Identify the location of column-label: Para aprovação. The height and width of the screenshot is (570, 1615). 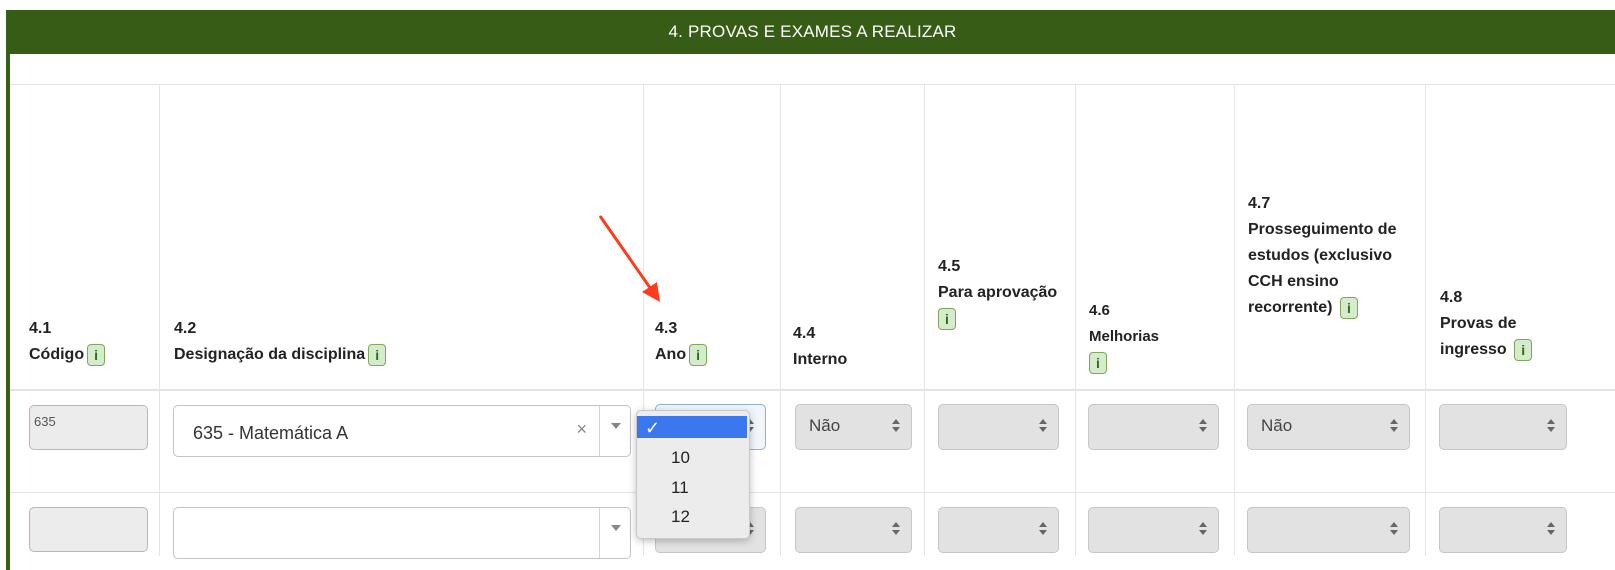
(998, 292).